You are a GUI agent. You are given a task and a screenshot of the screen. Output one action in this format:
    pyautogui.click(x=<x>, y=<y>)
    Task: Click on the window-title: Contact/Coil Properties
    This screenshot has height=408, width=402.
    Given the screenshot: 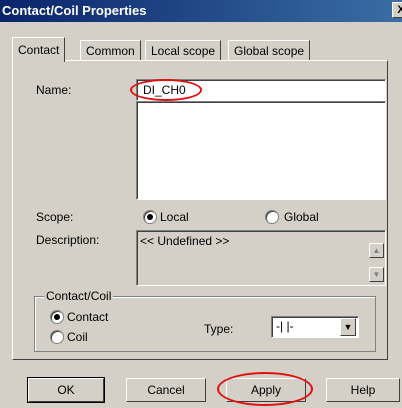 What is the action you would take?
    pyautogui.click(x=74, y=10)
    